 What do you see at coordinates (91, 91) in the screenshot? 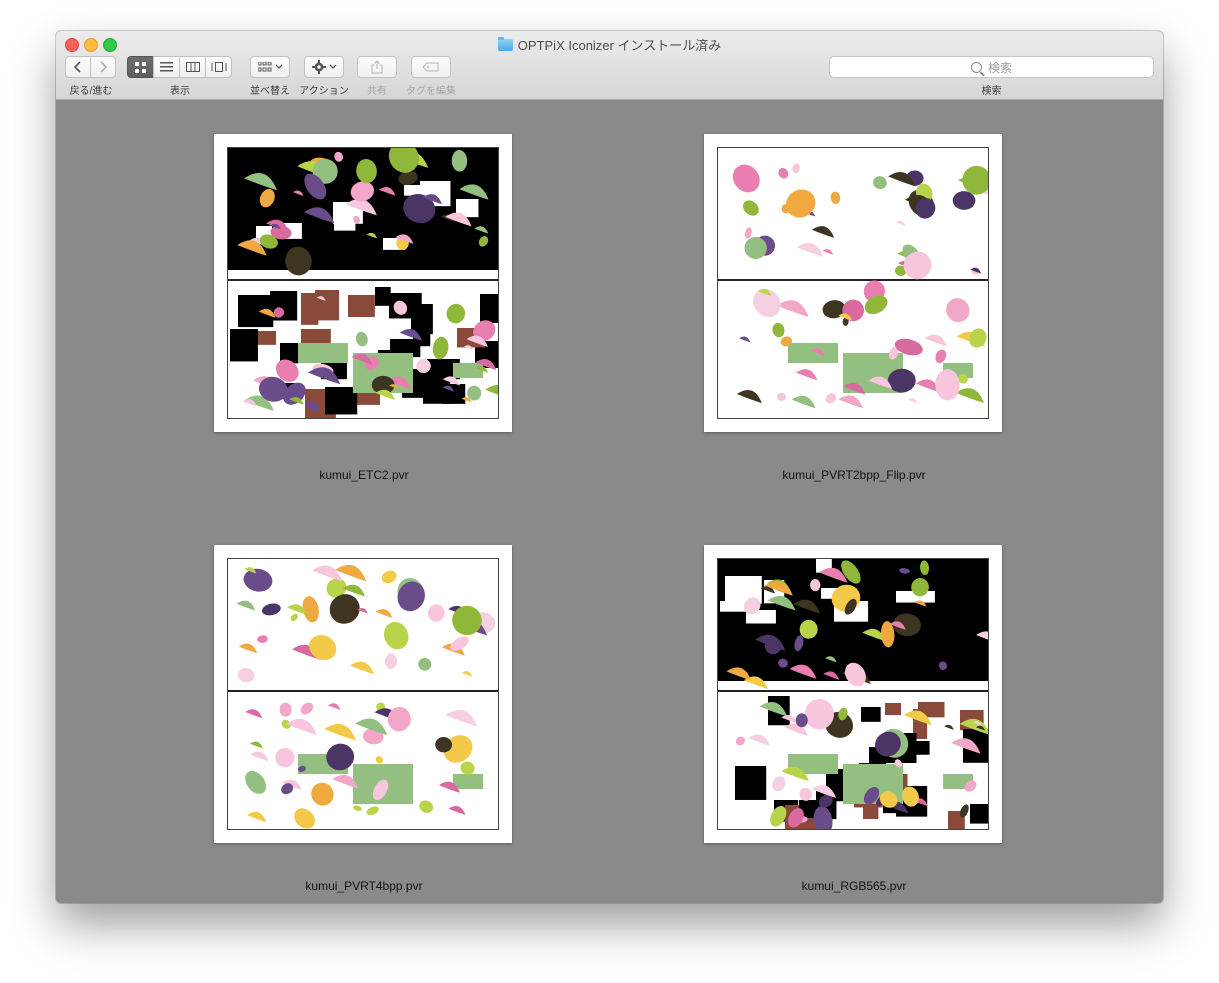
I see `back-forward-label: 戻る/進む` at bounding box center [91, 91].